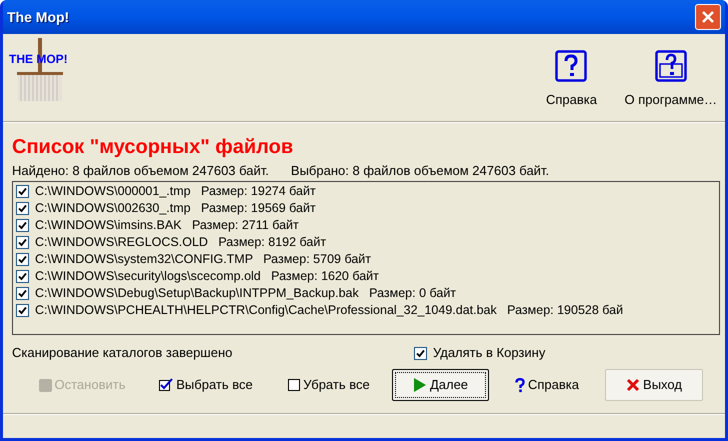 The height and width of the screenshot is (441, 728). Describe the element at coordinates (670, 66) in the screenshot. I see `help-window-icon` at that location.